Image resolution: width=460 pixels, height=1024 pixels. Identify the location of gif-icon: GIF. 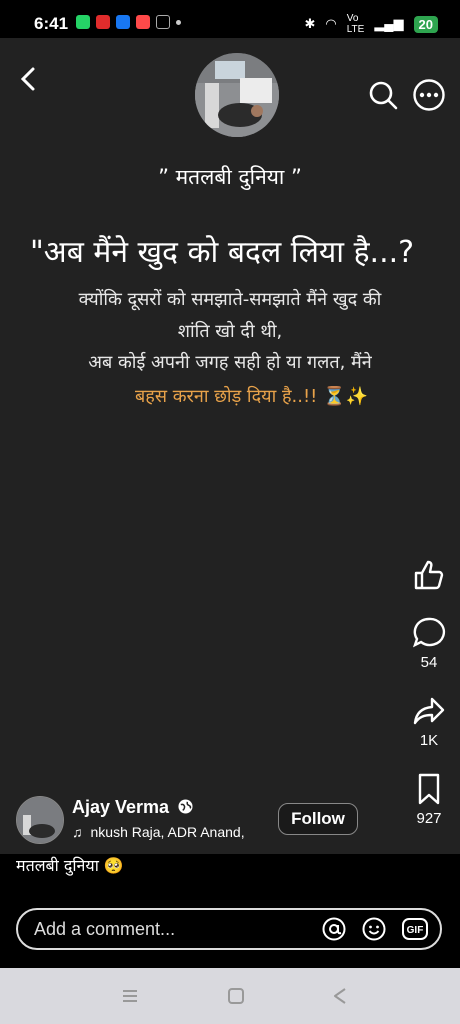
(415, 929).